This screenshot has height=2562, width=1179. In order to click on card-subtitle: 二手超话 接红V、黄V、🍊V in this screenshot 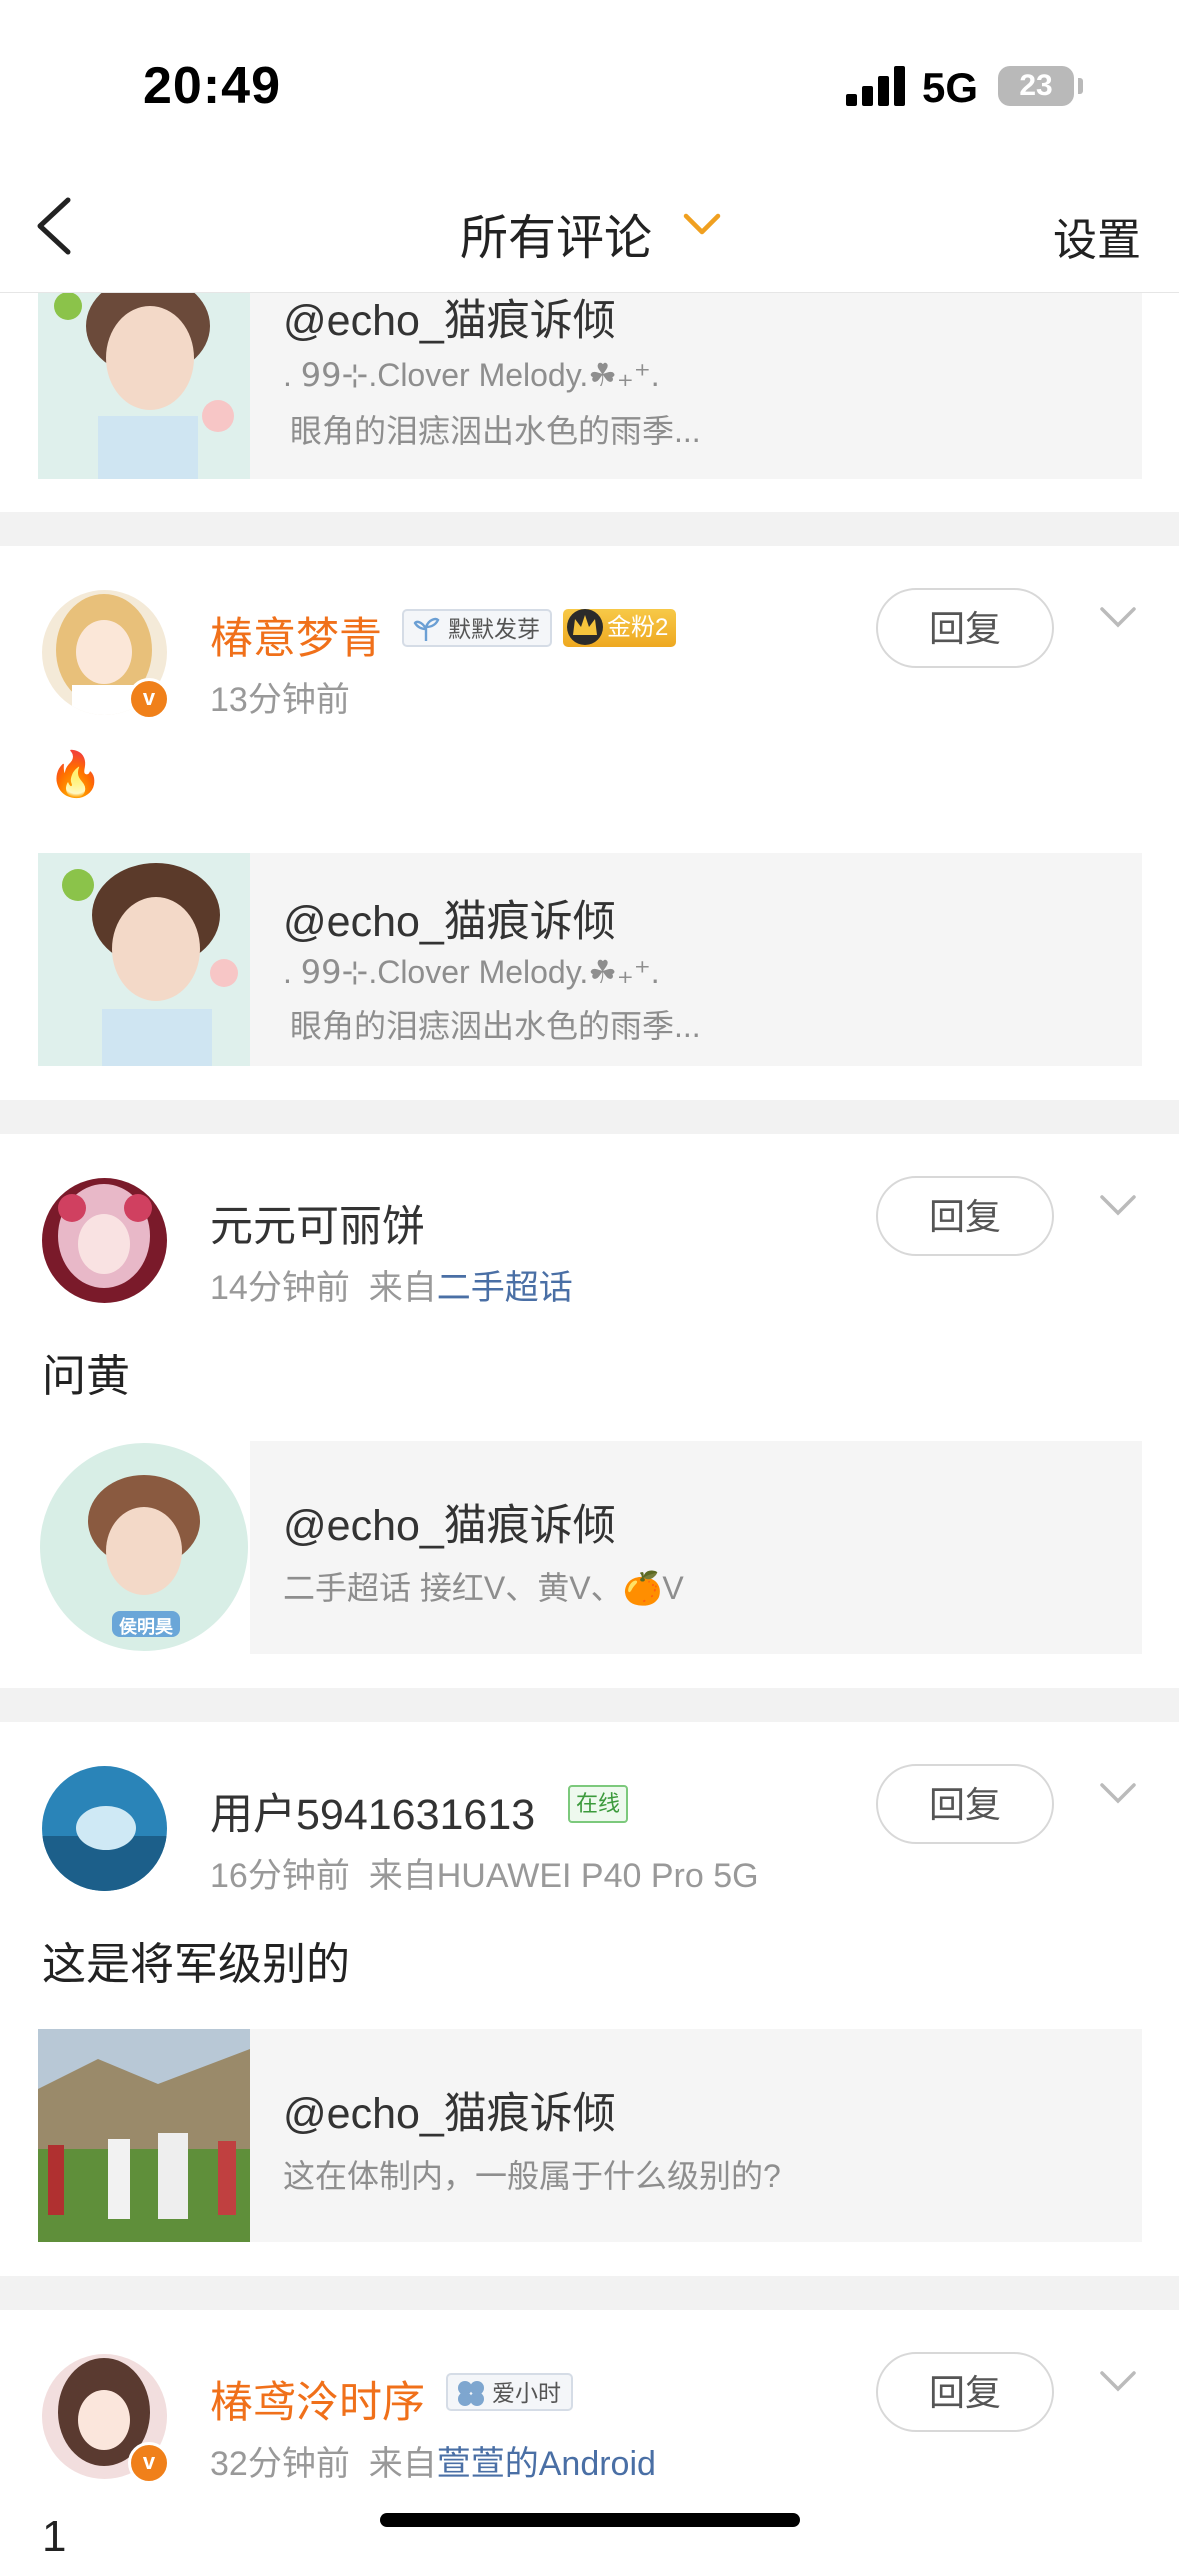, I will do `click(483, 1588)`.